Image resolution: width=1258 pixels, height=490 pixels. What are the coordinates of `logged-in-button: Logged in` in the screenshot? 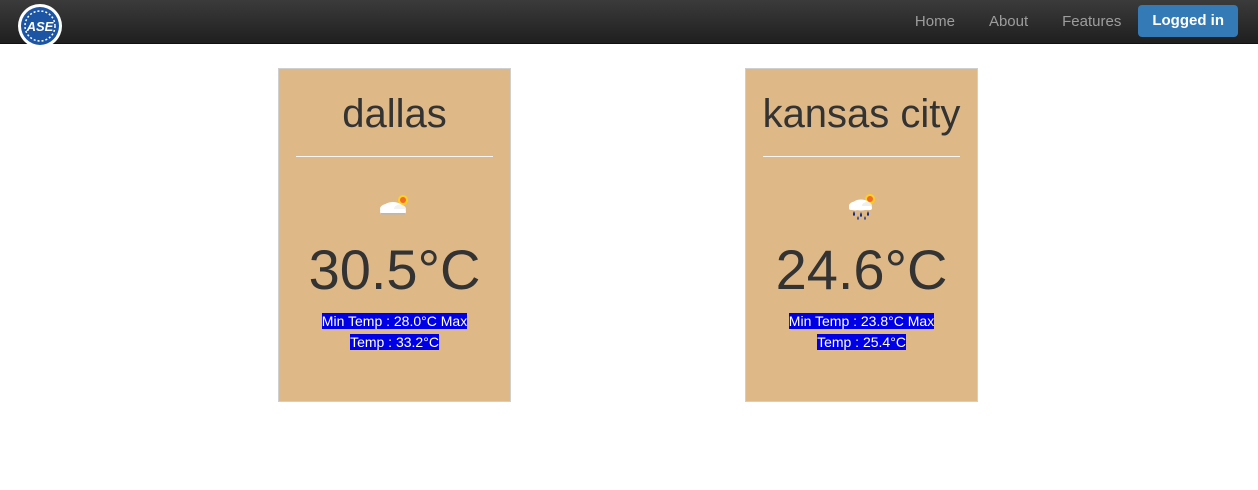 It's located at (1188, 21).